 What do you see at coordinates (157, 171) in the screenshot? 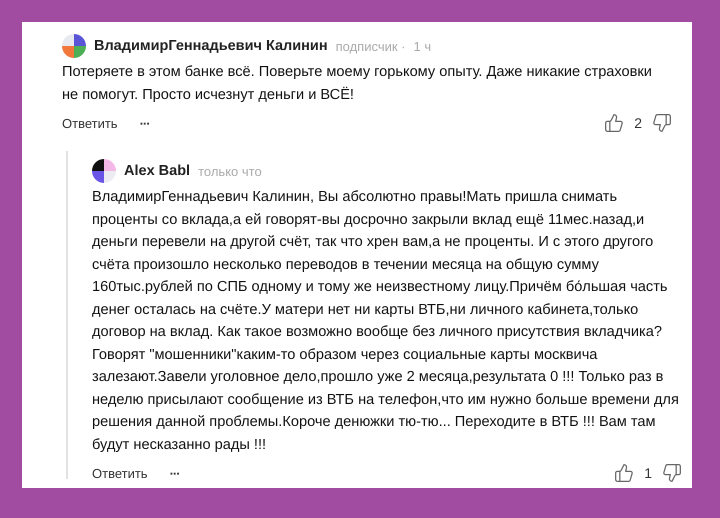
I see `author-name: Alex Babl` at bounding box center [157, 171].